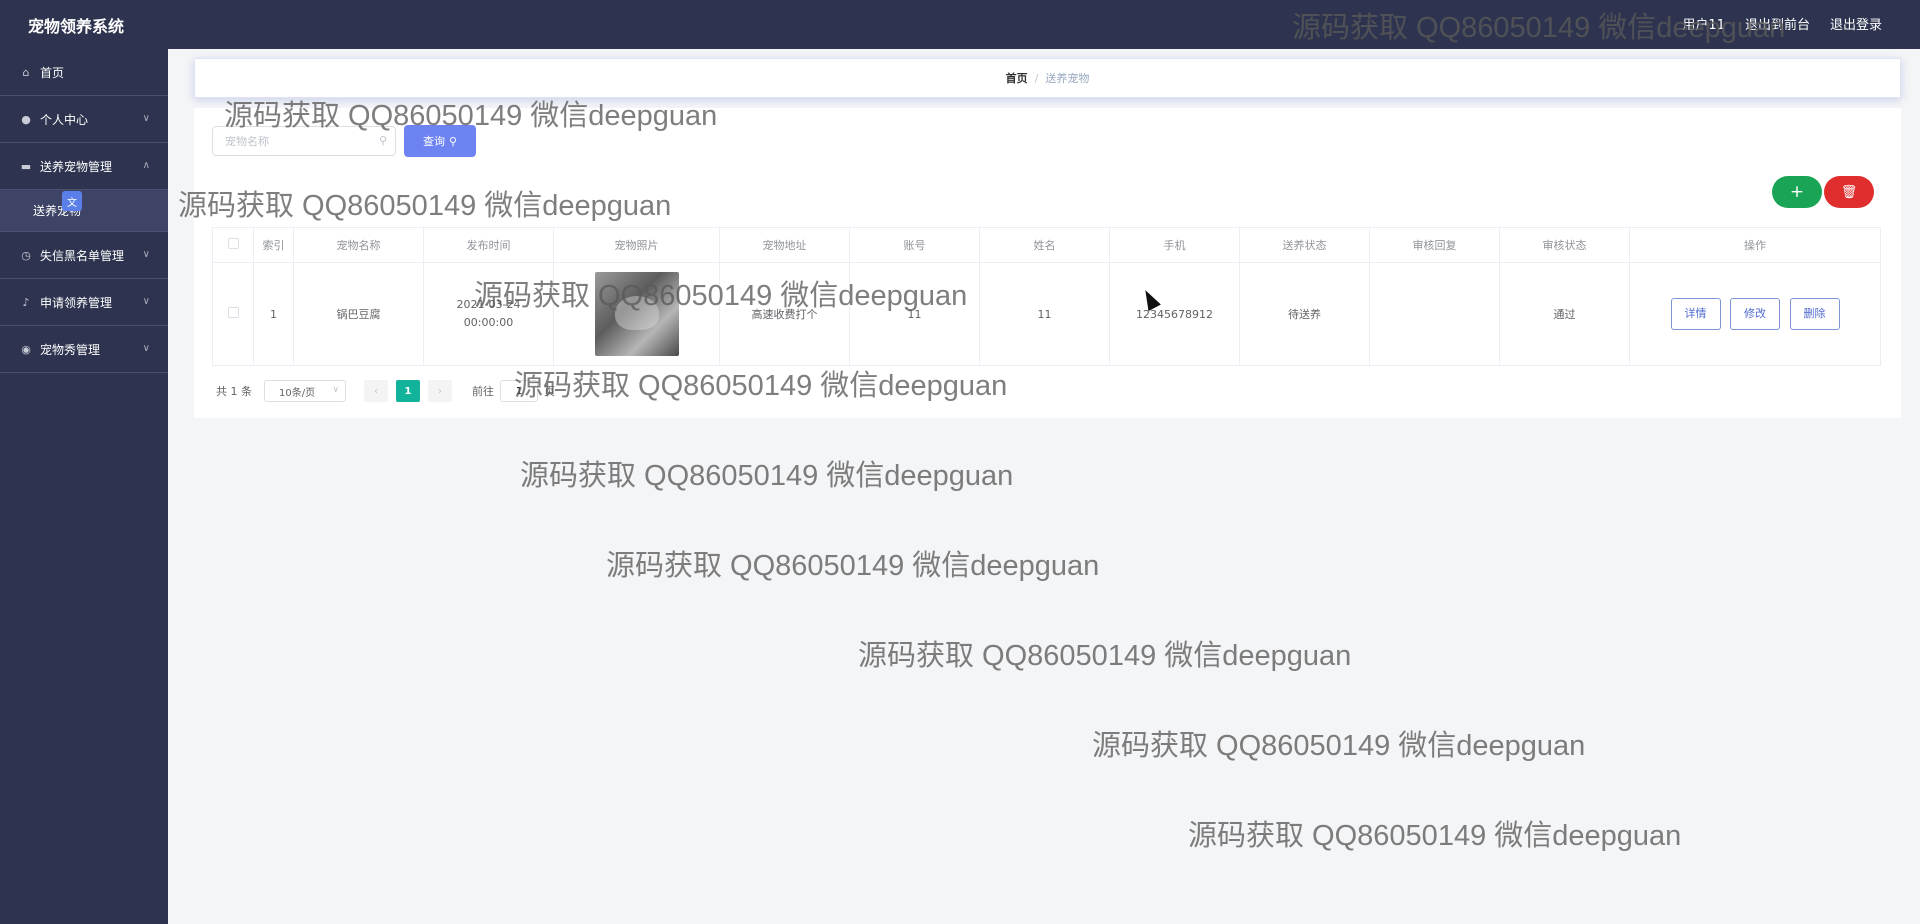  I want to click on sidebar-item-label: 申请领养管理, so click(76, 302).